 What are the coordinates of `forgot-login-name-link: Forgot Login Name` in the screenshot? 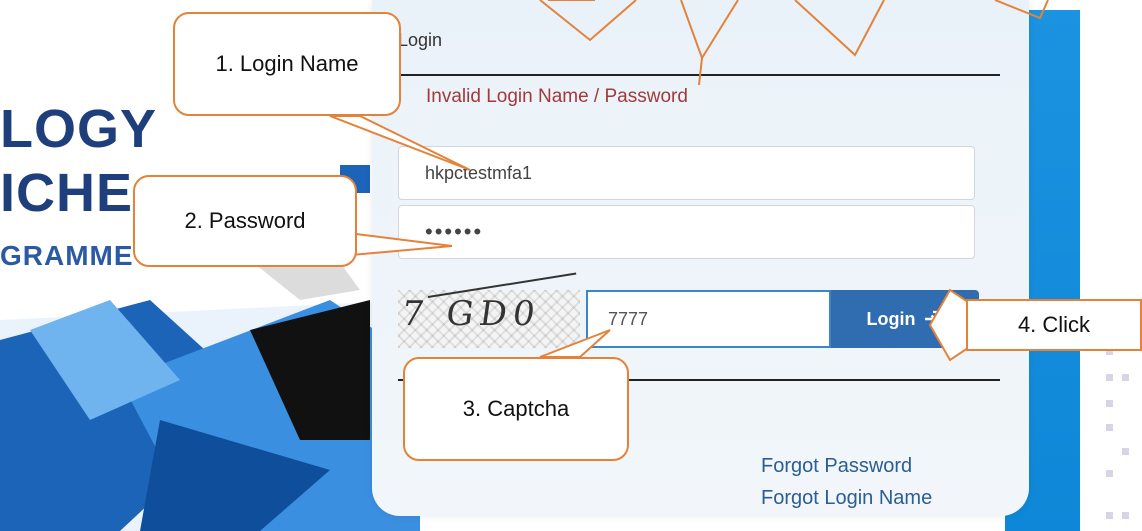 It's located at (846, 498).